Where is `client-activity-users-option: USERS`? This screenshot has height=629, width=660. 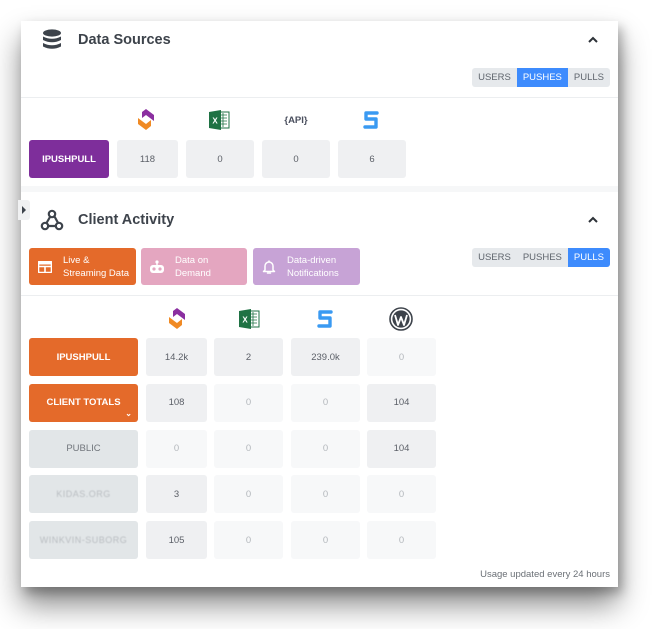 client-activity-users-option: USERS is located at coordinates (494, 257).